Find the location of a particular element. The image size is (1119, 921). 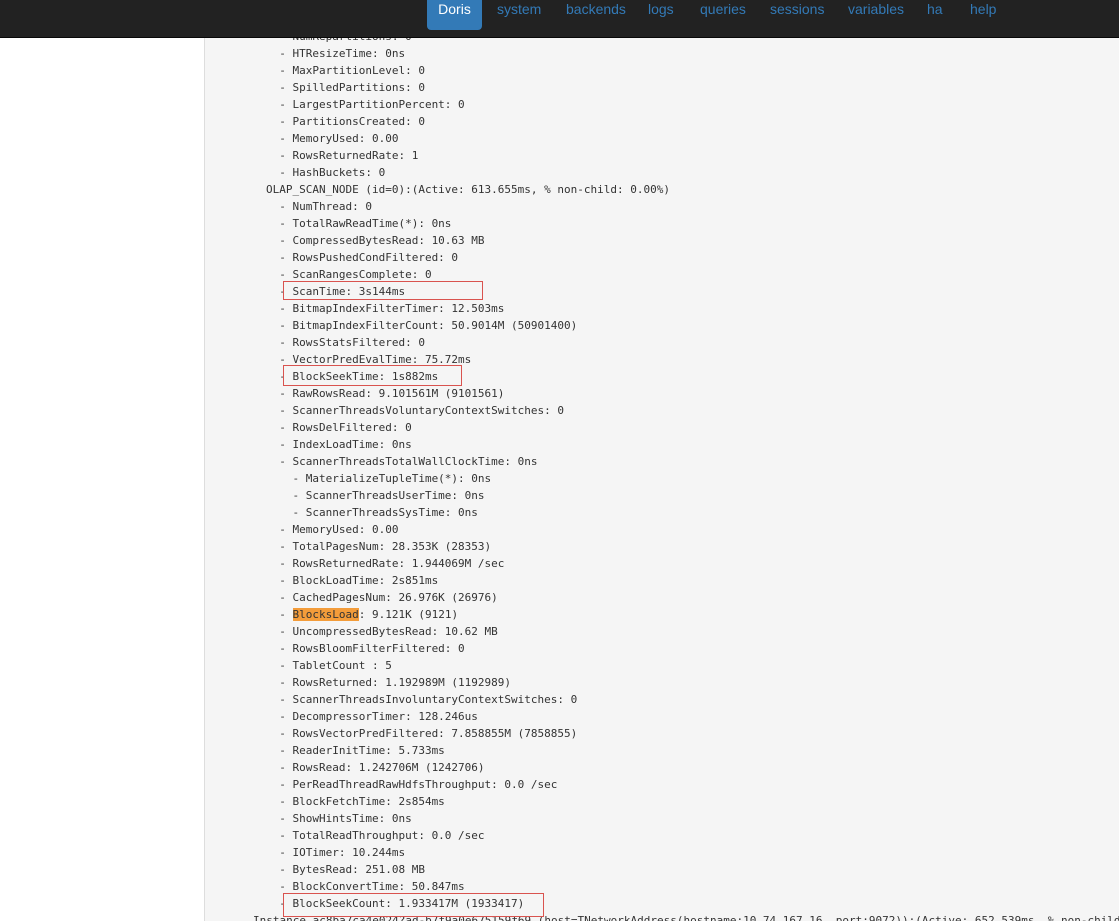

profile-line: - TotalReadThroughput: 0.0 /sec is located at coordinates (375, 835).